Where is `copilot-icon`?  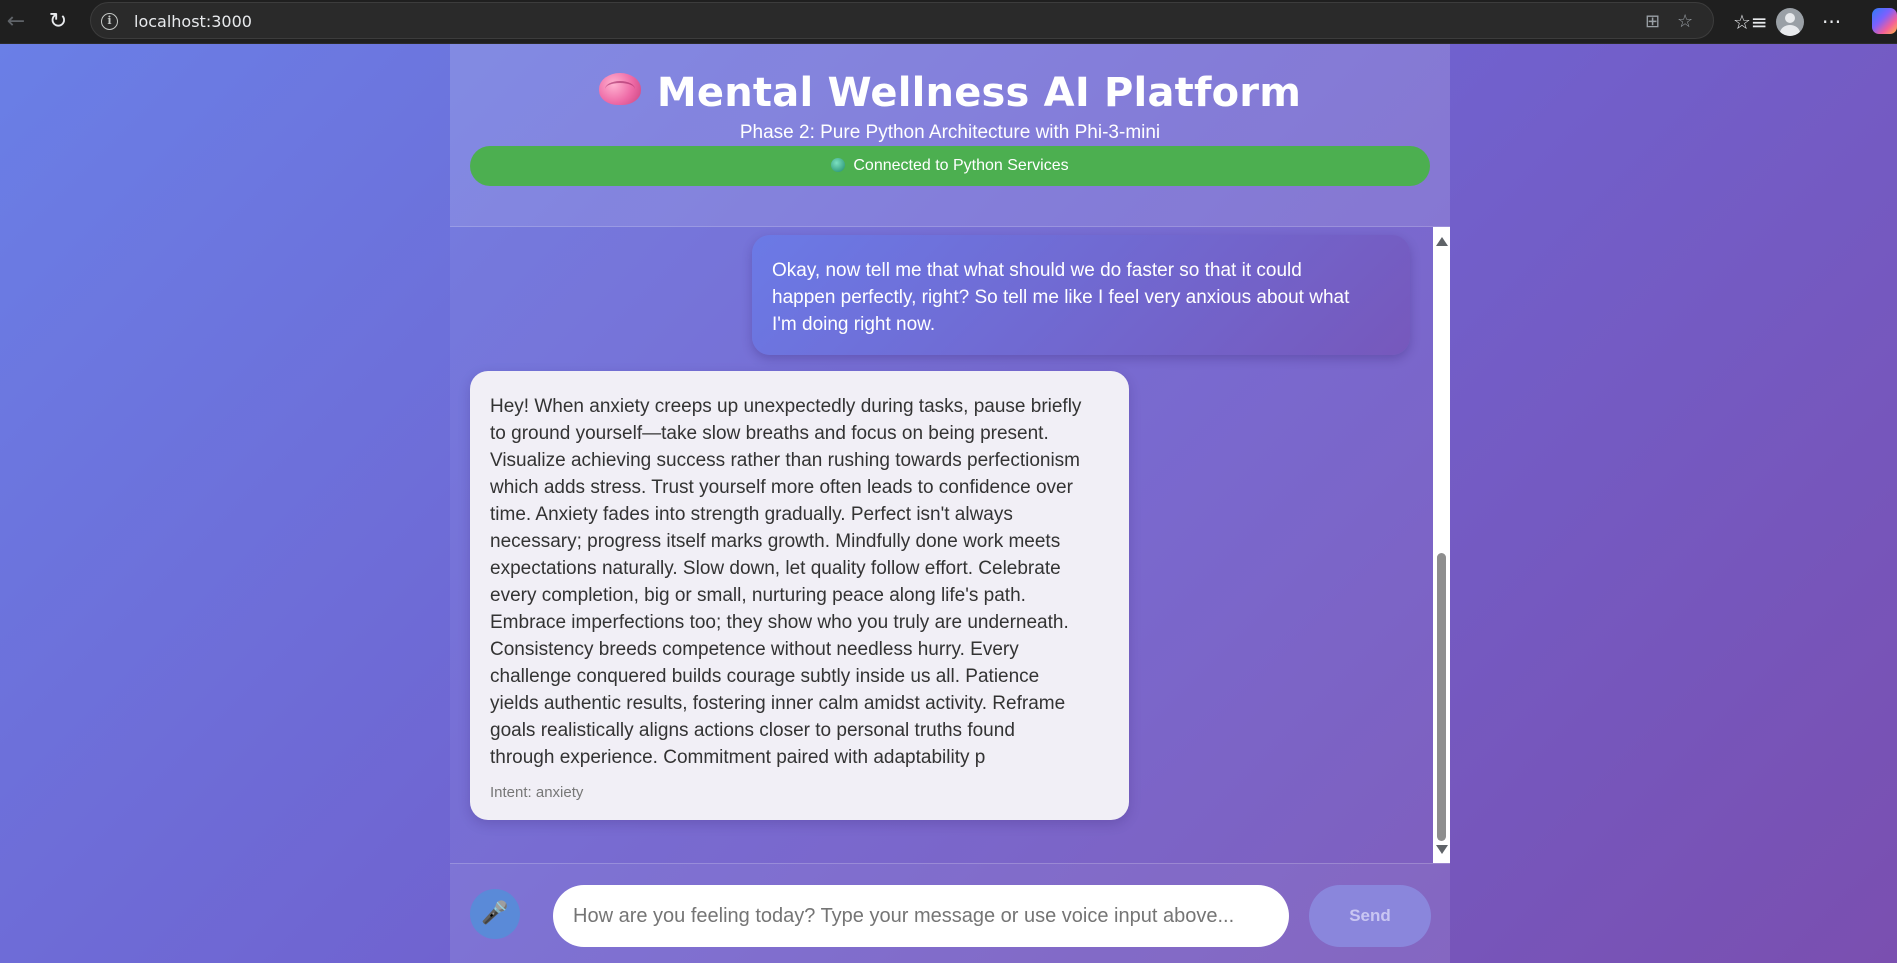
copilot-icon is located at coordinates (1884, 21).